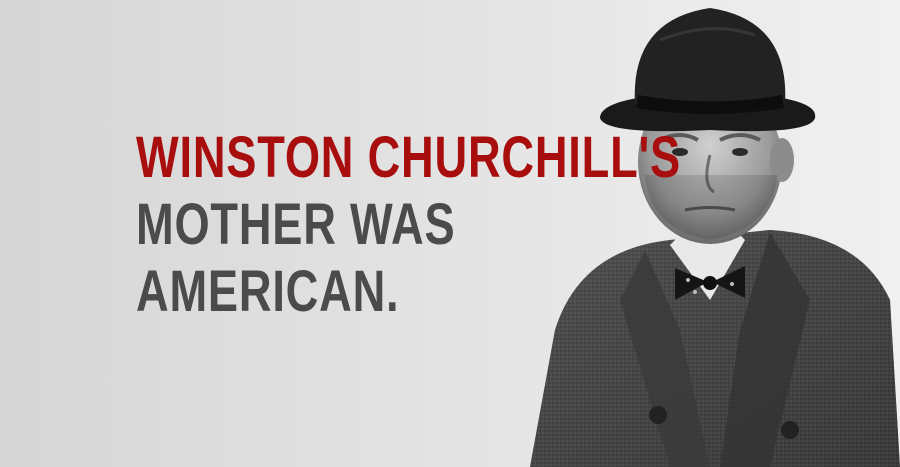 The image size is (900, 467). What do you see at coordinates (296, 224) in the screenshot?
I see `quote-line: MOTHER WAS` at bounding box center [296, 224].